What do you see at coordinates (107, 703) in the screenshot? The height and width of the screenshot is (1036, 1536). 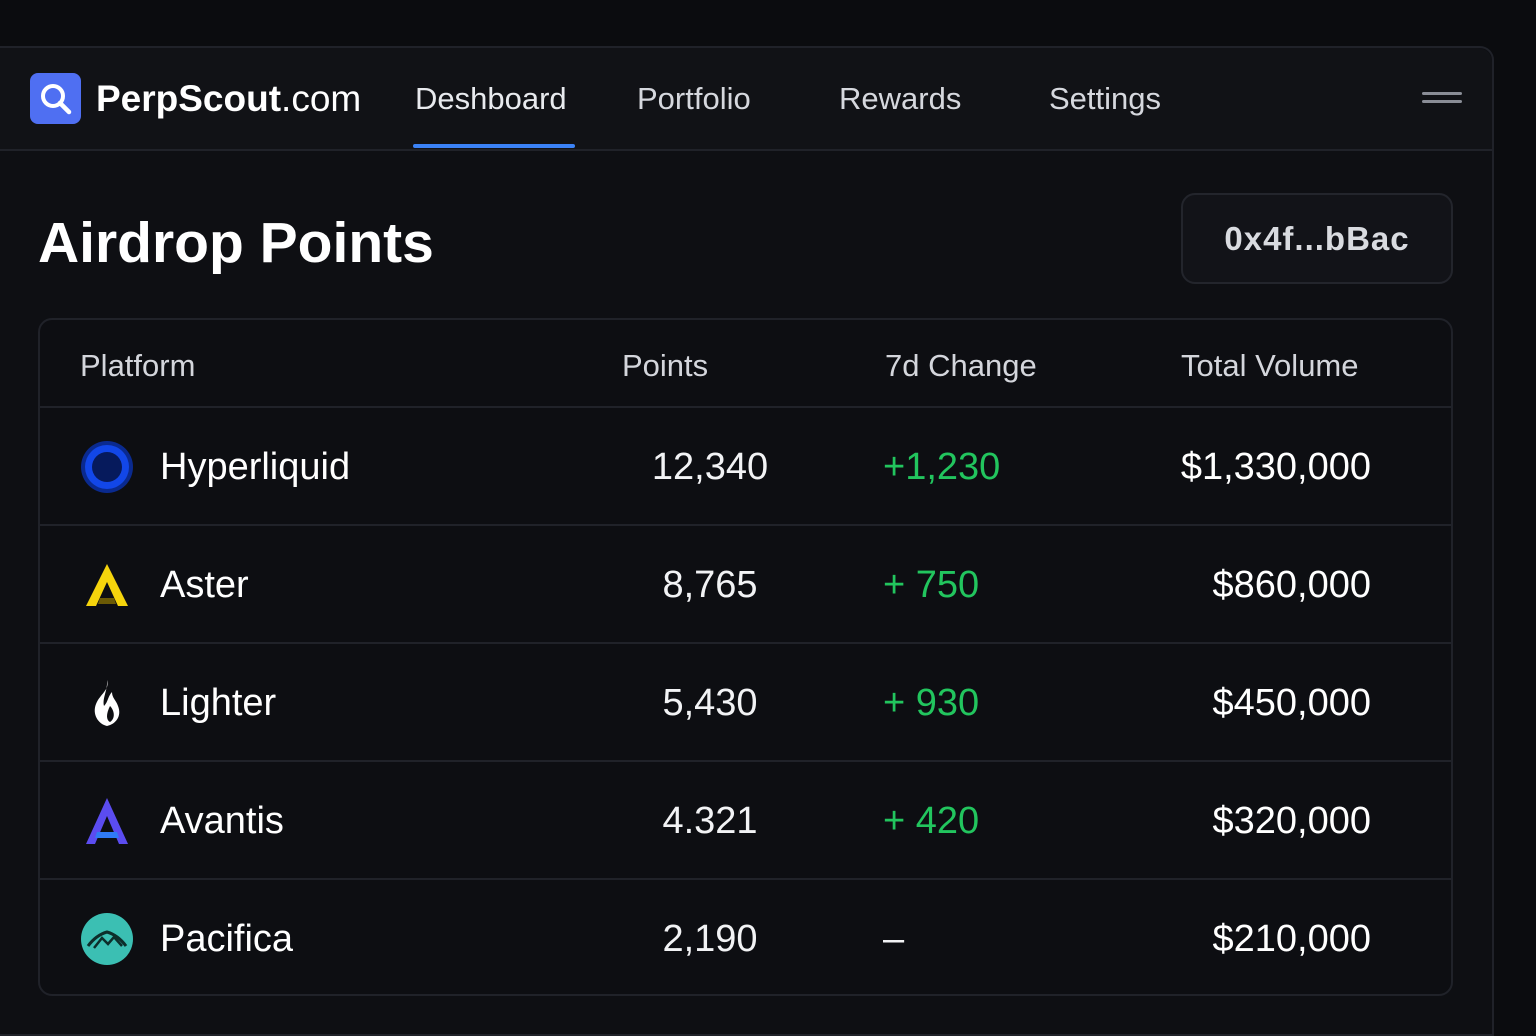 I see `lighter-flame-icon` at bounding box center [107, 703].